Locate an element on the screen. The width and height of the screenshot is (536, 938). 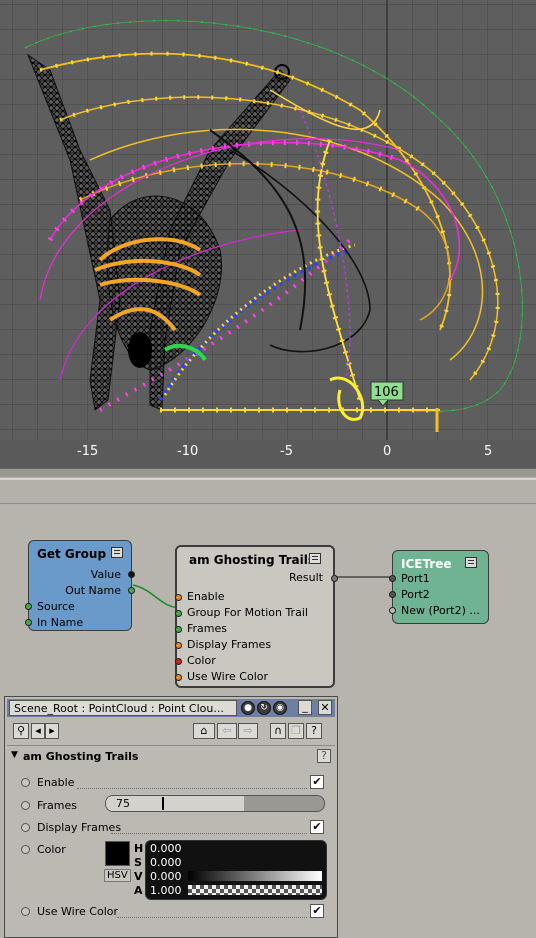
node-title: Get Group is located at coordinates (72, 554).